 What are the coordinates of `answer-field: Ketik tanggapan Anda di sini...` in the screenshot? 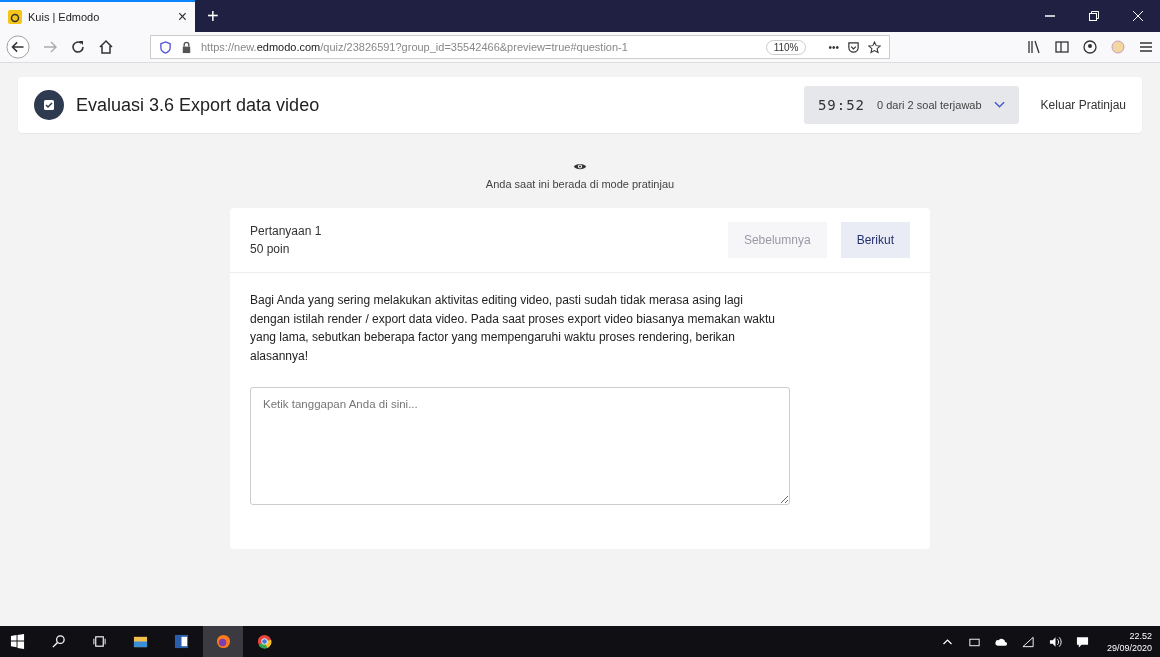 It's located at (520, 446).